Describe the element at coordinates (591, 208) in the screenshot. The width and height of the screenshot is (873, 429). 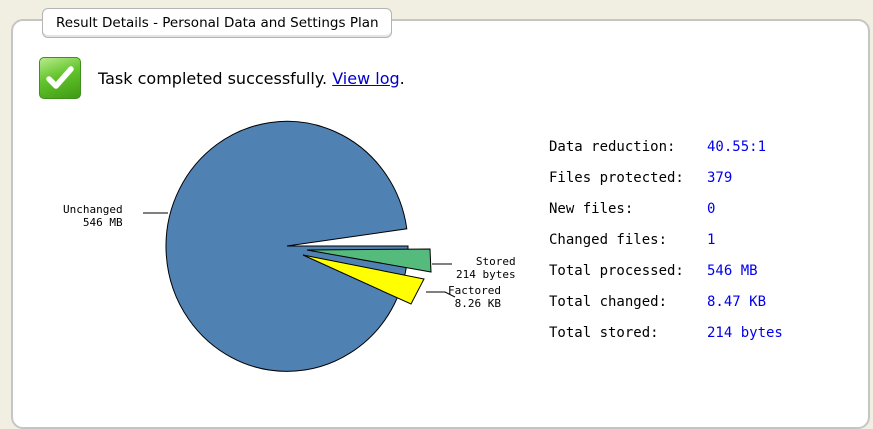
I see `stat-label: New files:` at that location.